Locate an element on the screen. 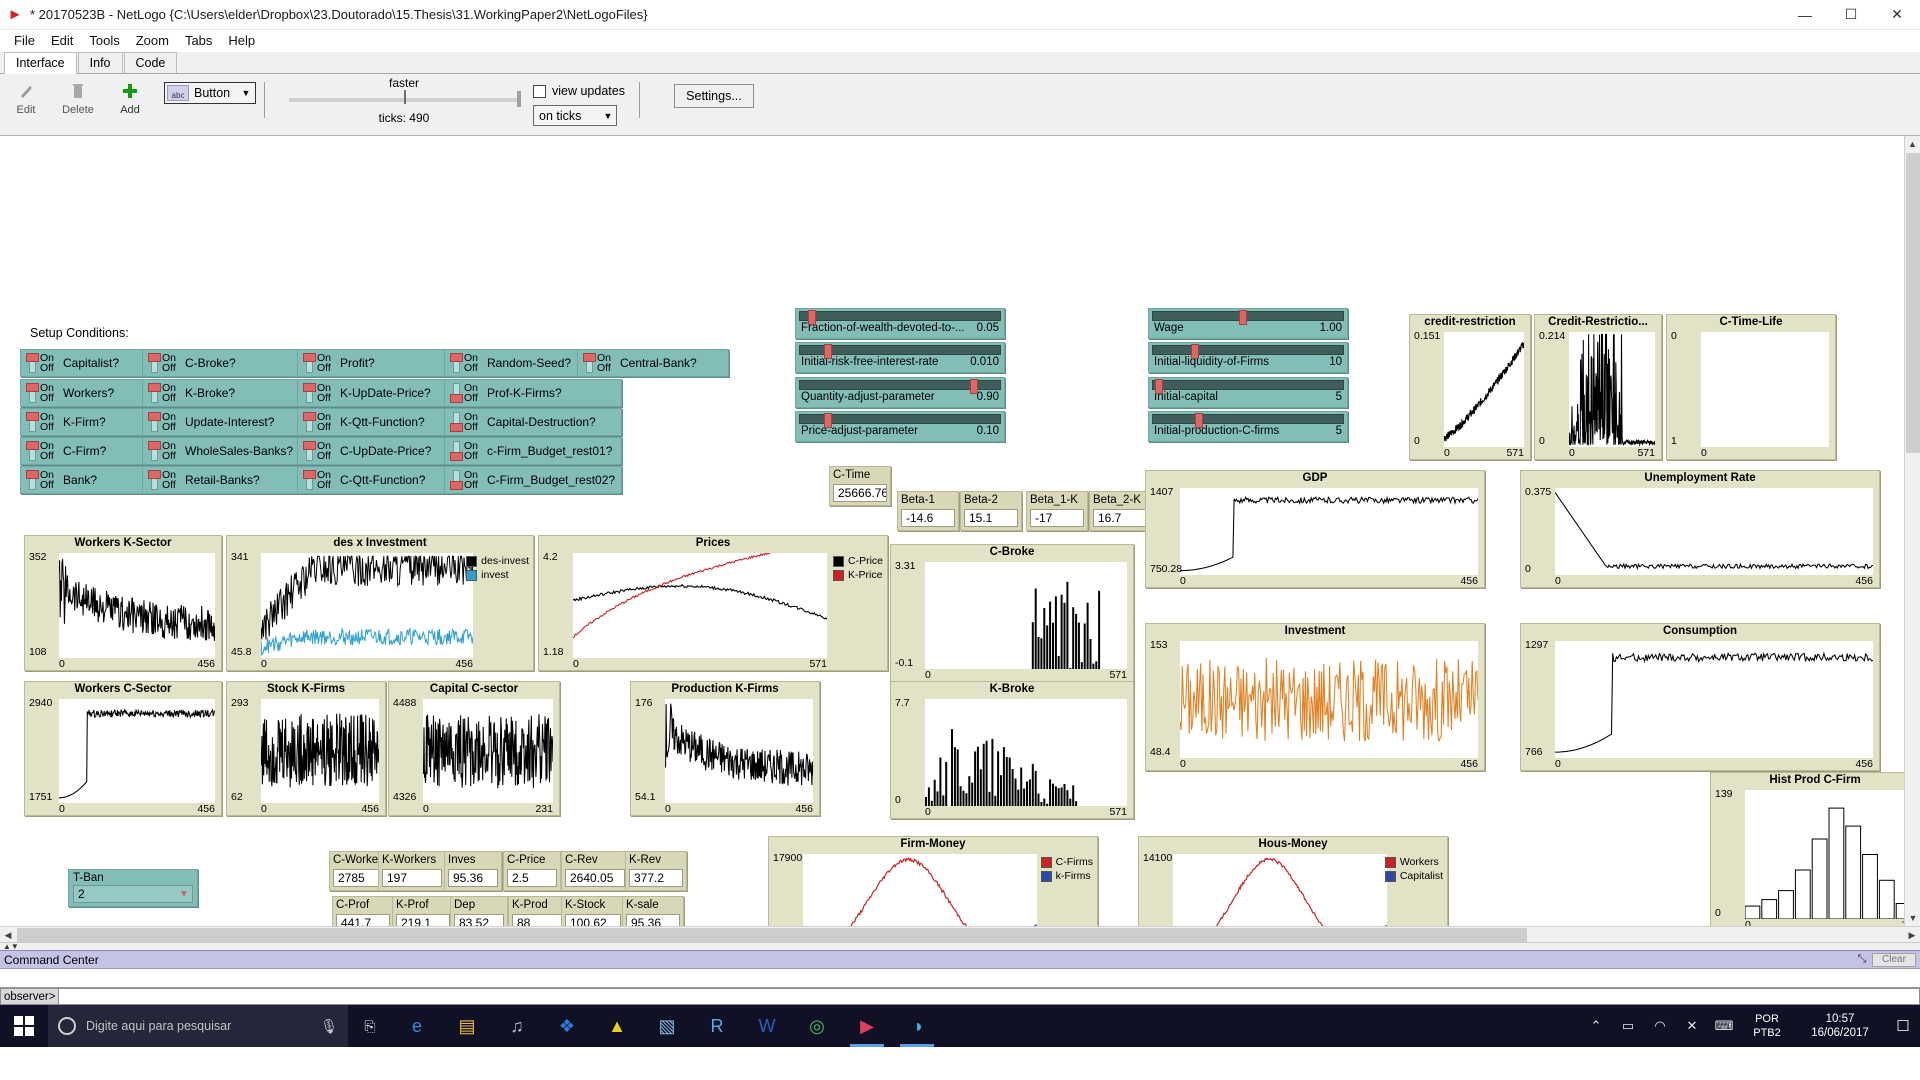  language-indicator: POR PTB2 is located at coordinates (1767, 1026).